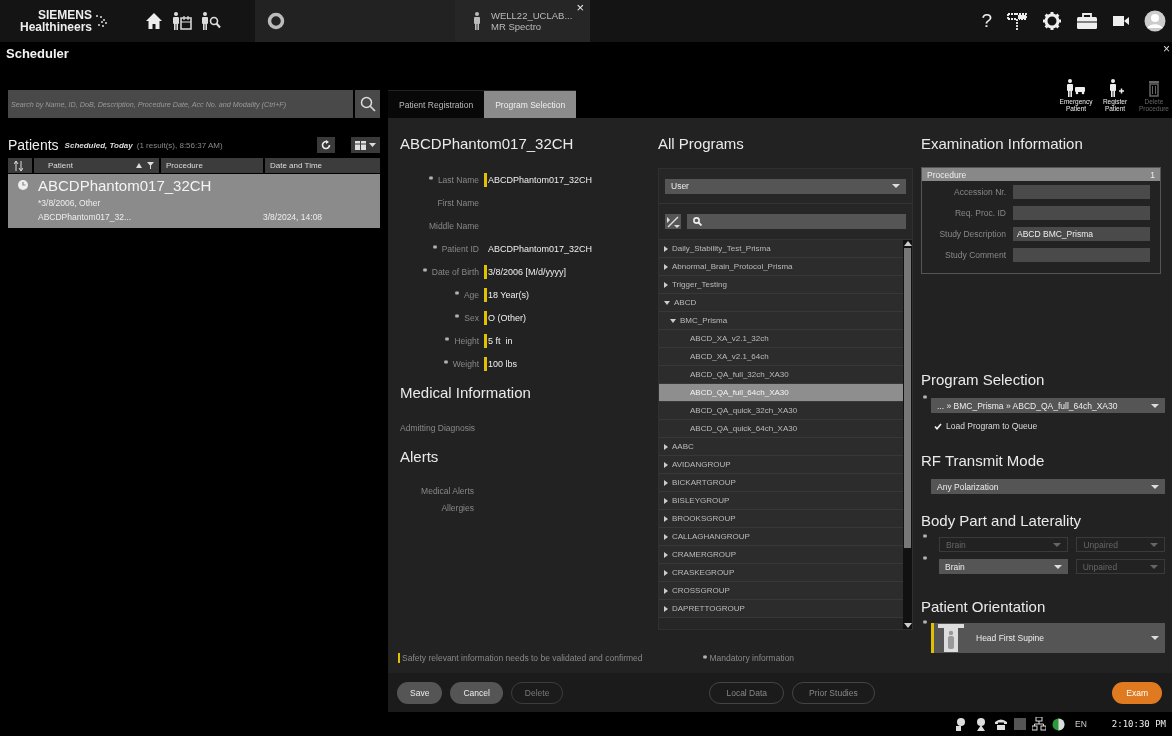 Image resolution: width=1172 pixels, height=736 pixels. Describe the element at coordinates (1081, 724) in the screenshot. I see `language-indicator: EN` at that location.